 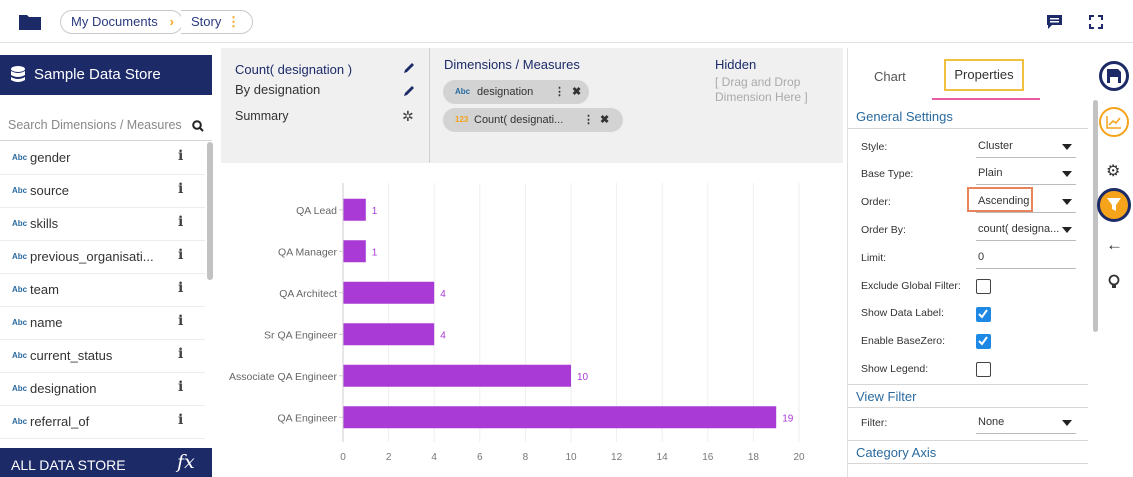 What do you see at coordinates (186, 462) in the screenshot?
I see `formula-icon: fx` at bounding box center [186, 462].